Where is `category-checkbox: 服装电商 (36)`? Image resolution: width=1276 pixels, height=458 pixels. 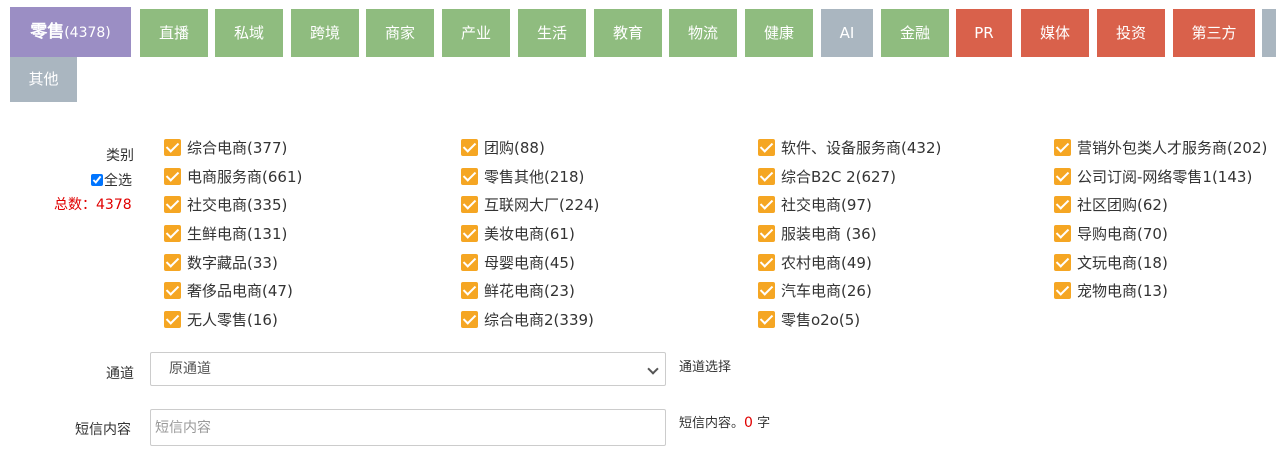 category-checkbox: 服装电商 (36) is located at coordinates (817, 233).